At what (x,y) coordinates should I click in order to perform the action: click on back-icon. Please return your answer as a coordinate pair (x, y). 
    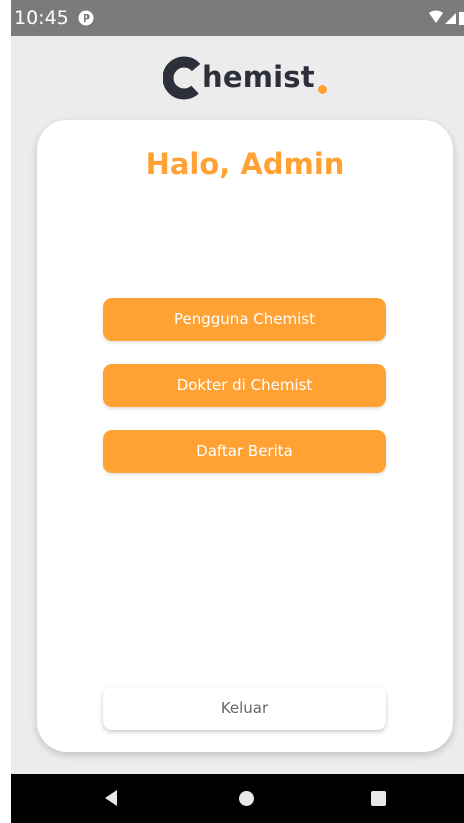
    Looking at the image, I should click on (111, 798).